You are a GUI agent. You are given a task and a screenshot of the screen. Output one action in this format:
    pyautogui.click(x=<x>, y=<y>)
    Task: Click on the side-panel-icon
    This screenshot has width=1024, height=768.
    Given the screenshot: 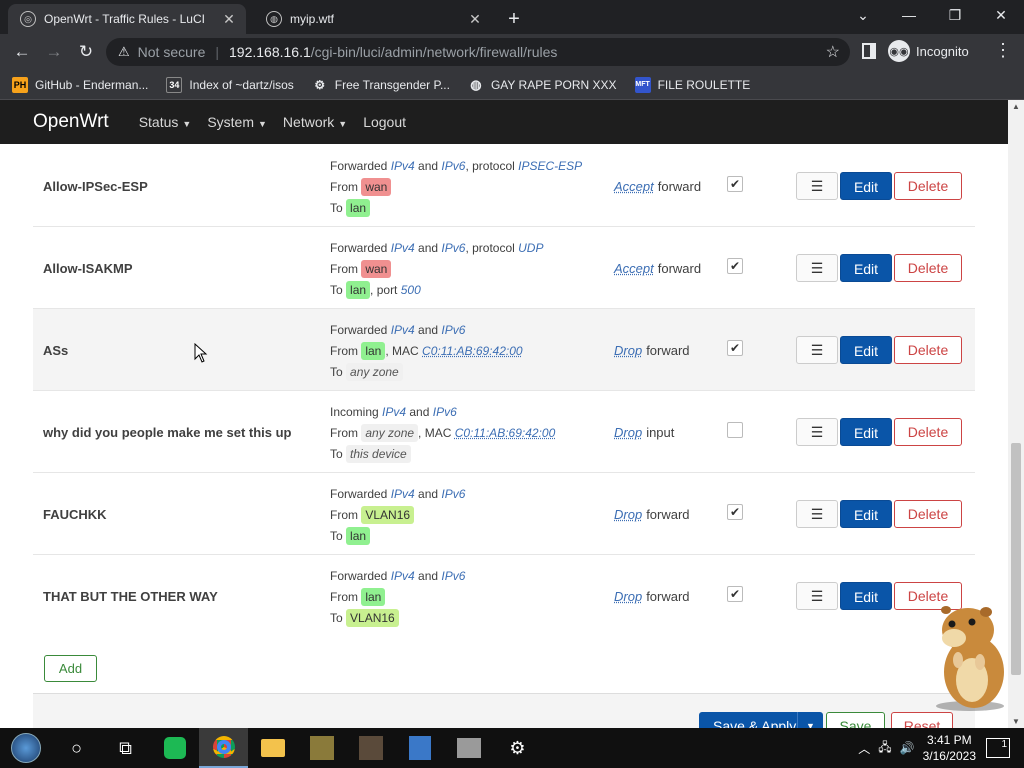 What is the action you would take?
    pyautogui.click(x=869, y=51)
    